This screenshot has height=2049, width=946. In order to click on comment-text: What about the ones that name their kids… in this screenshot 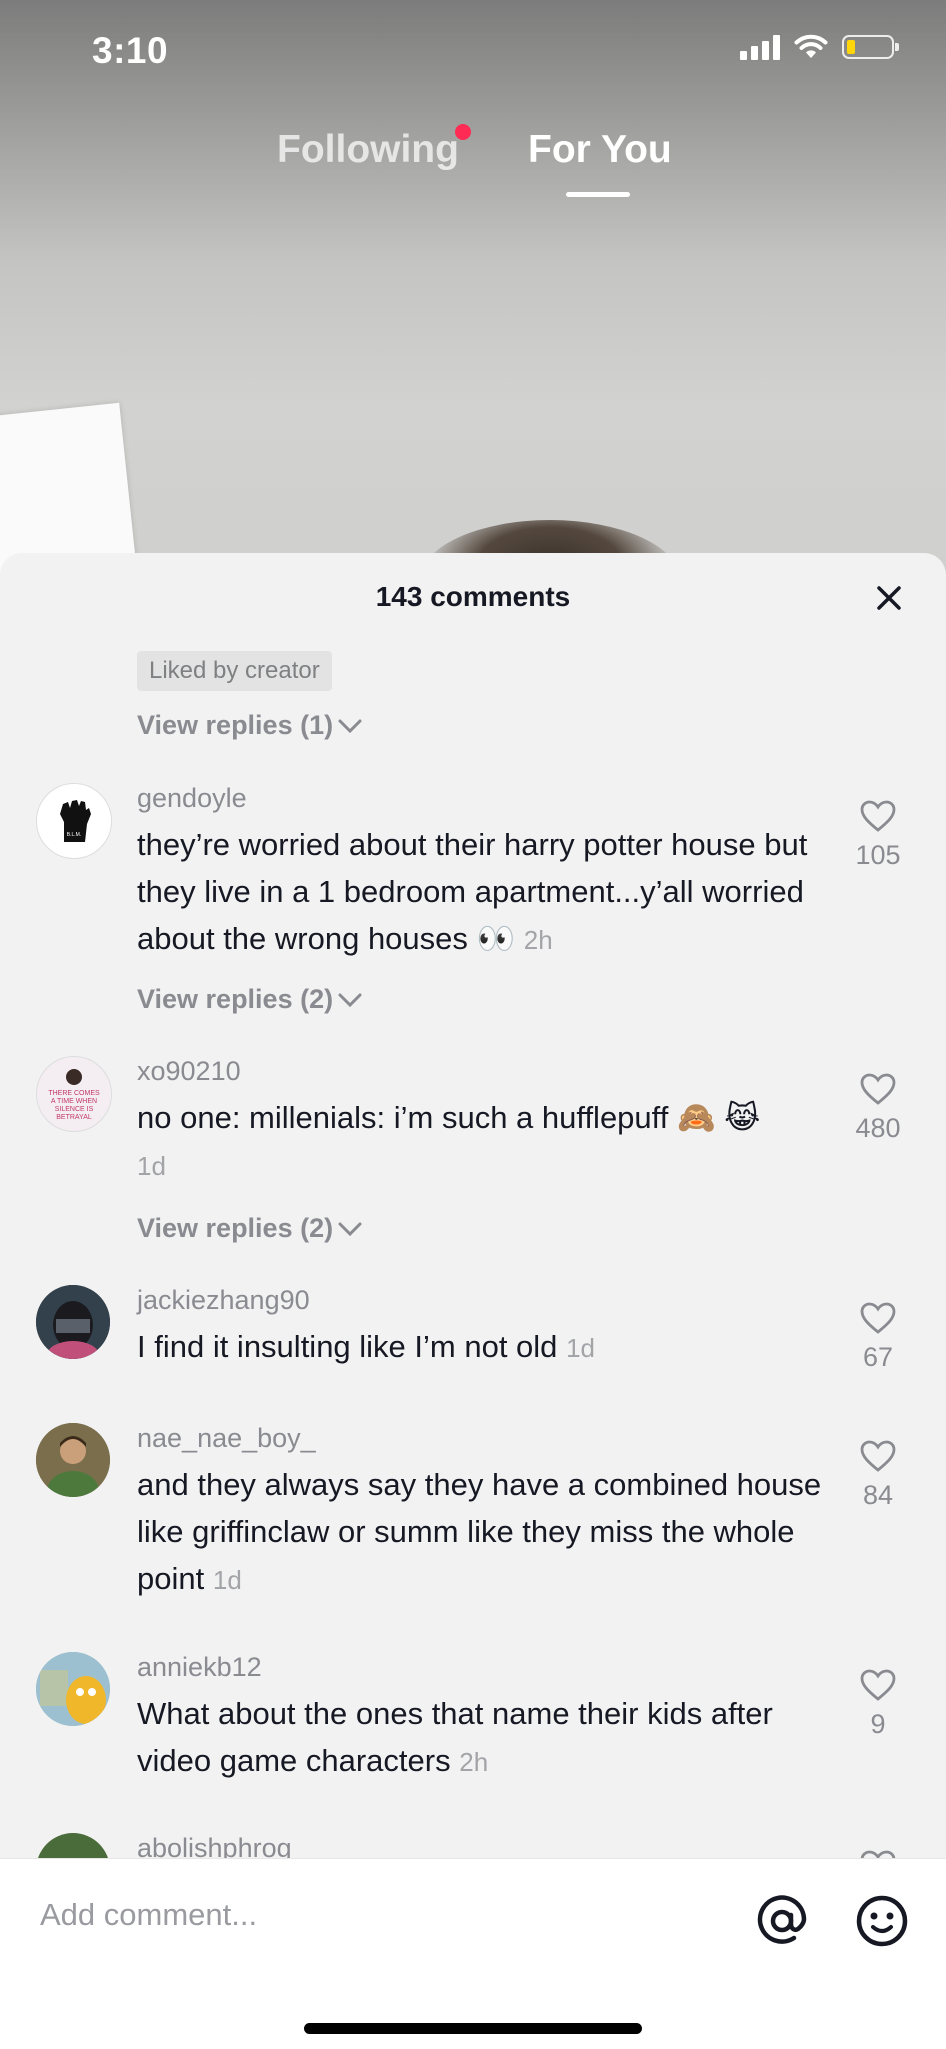, I will do `click(455, 1737)`.